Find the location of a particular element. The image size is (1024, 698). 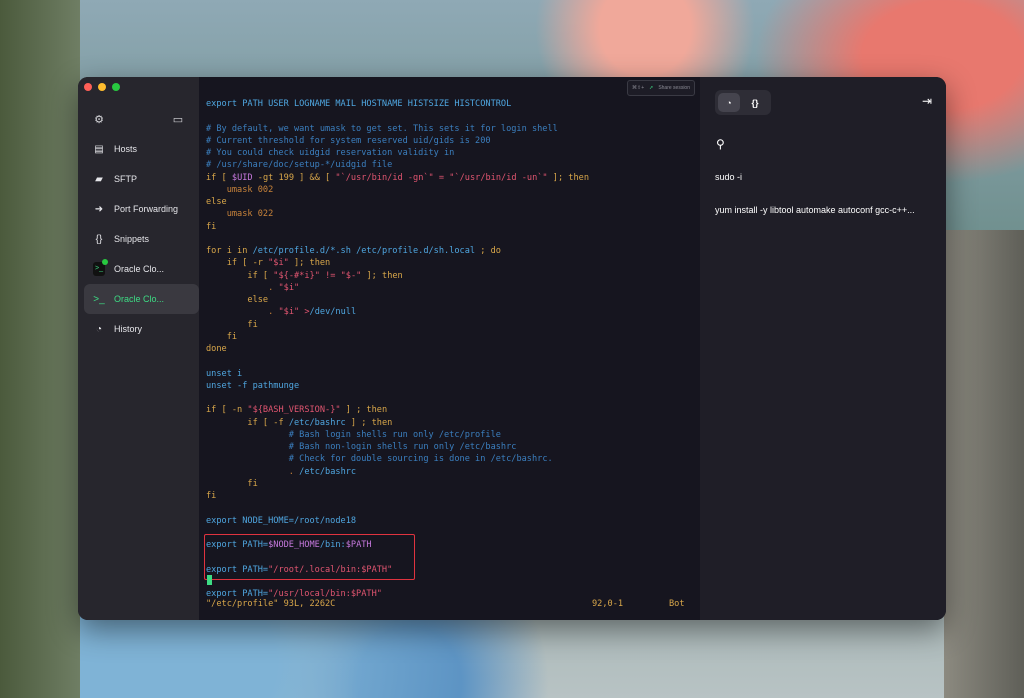

collapse-panel-icon: ⇥ is located at coordinates (927, 101).